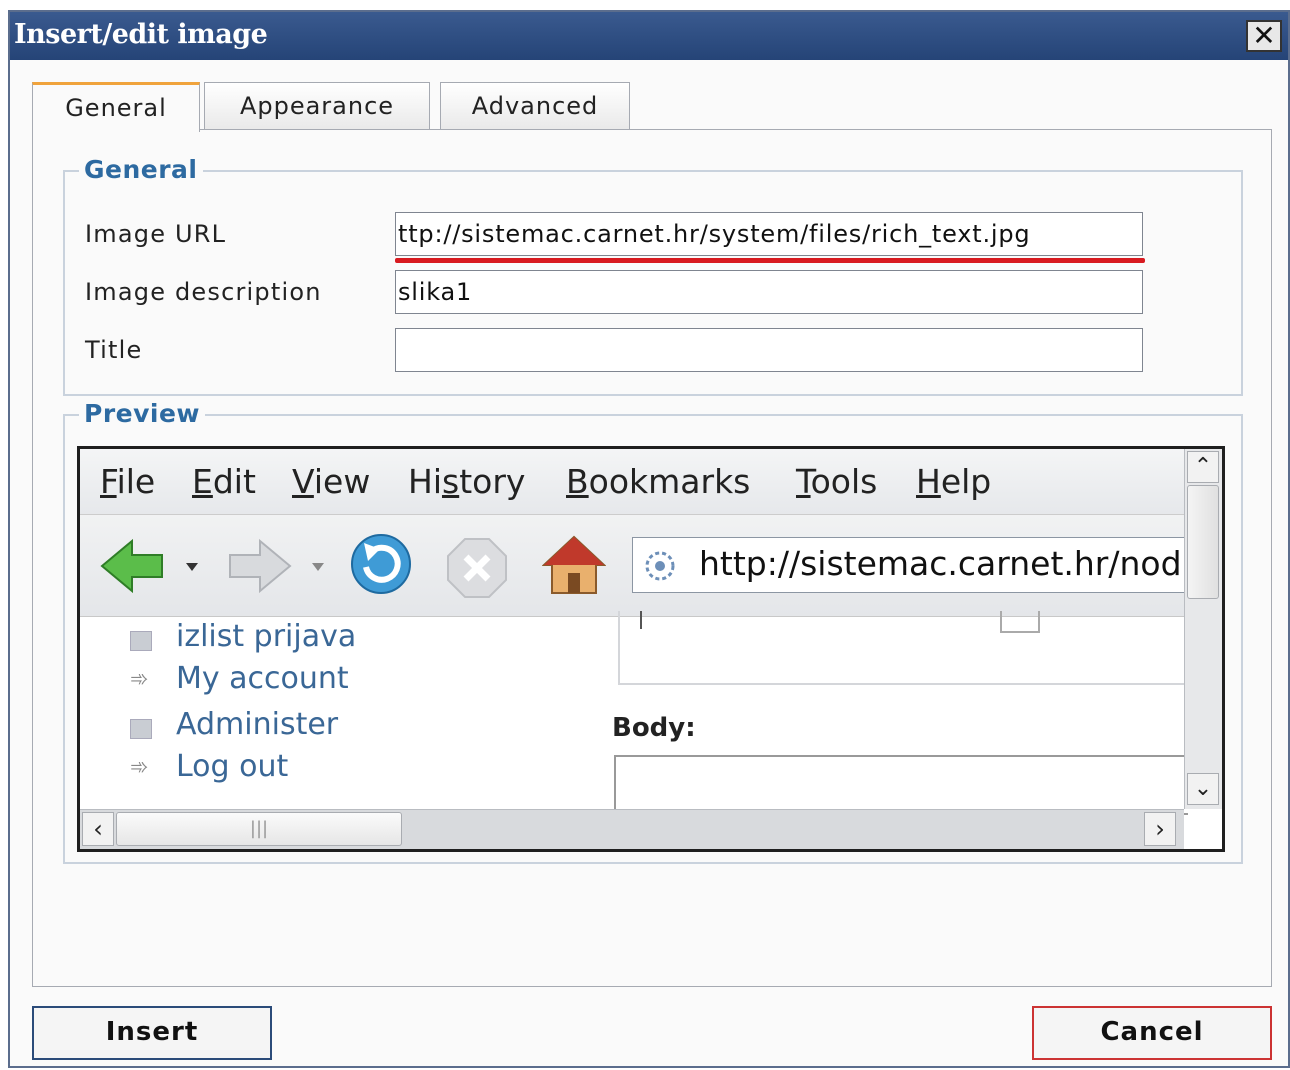  Describe the element at coordinates (257, 724) in the screenshot. I see `sidebar-item-administer: Administer` at that location.